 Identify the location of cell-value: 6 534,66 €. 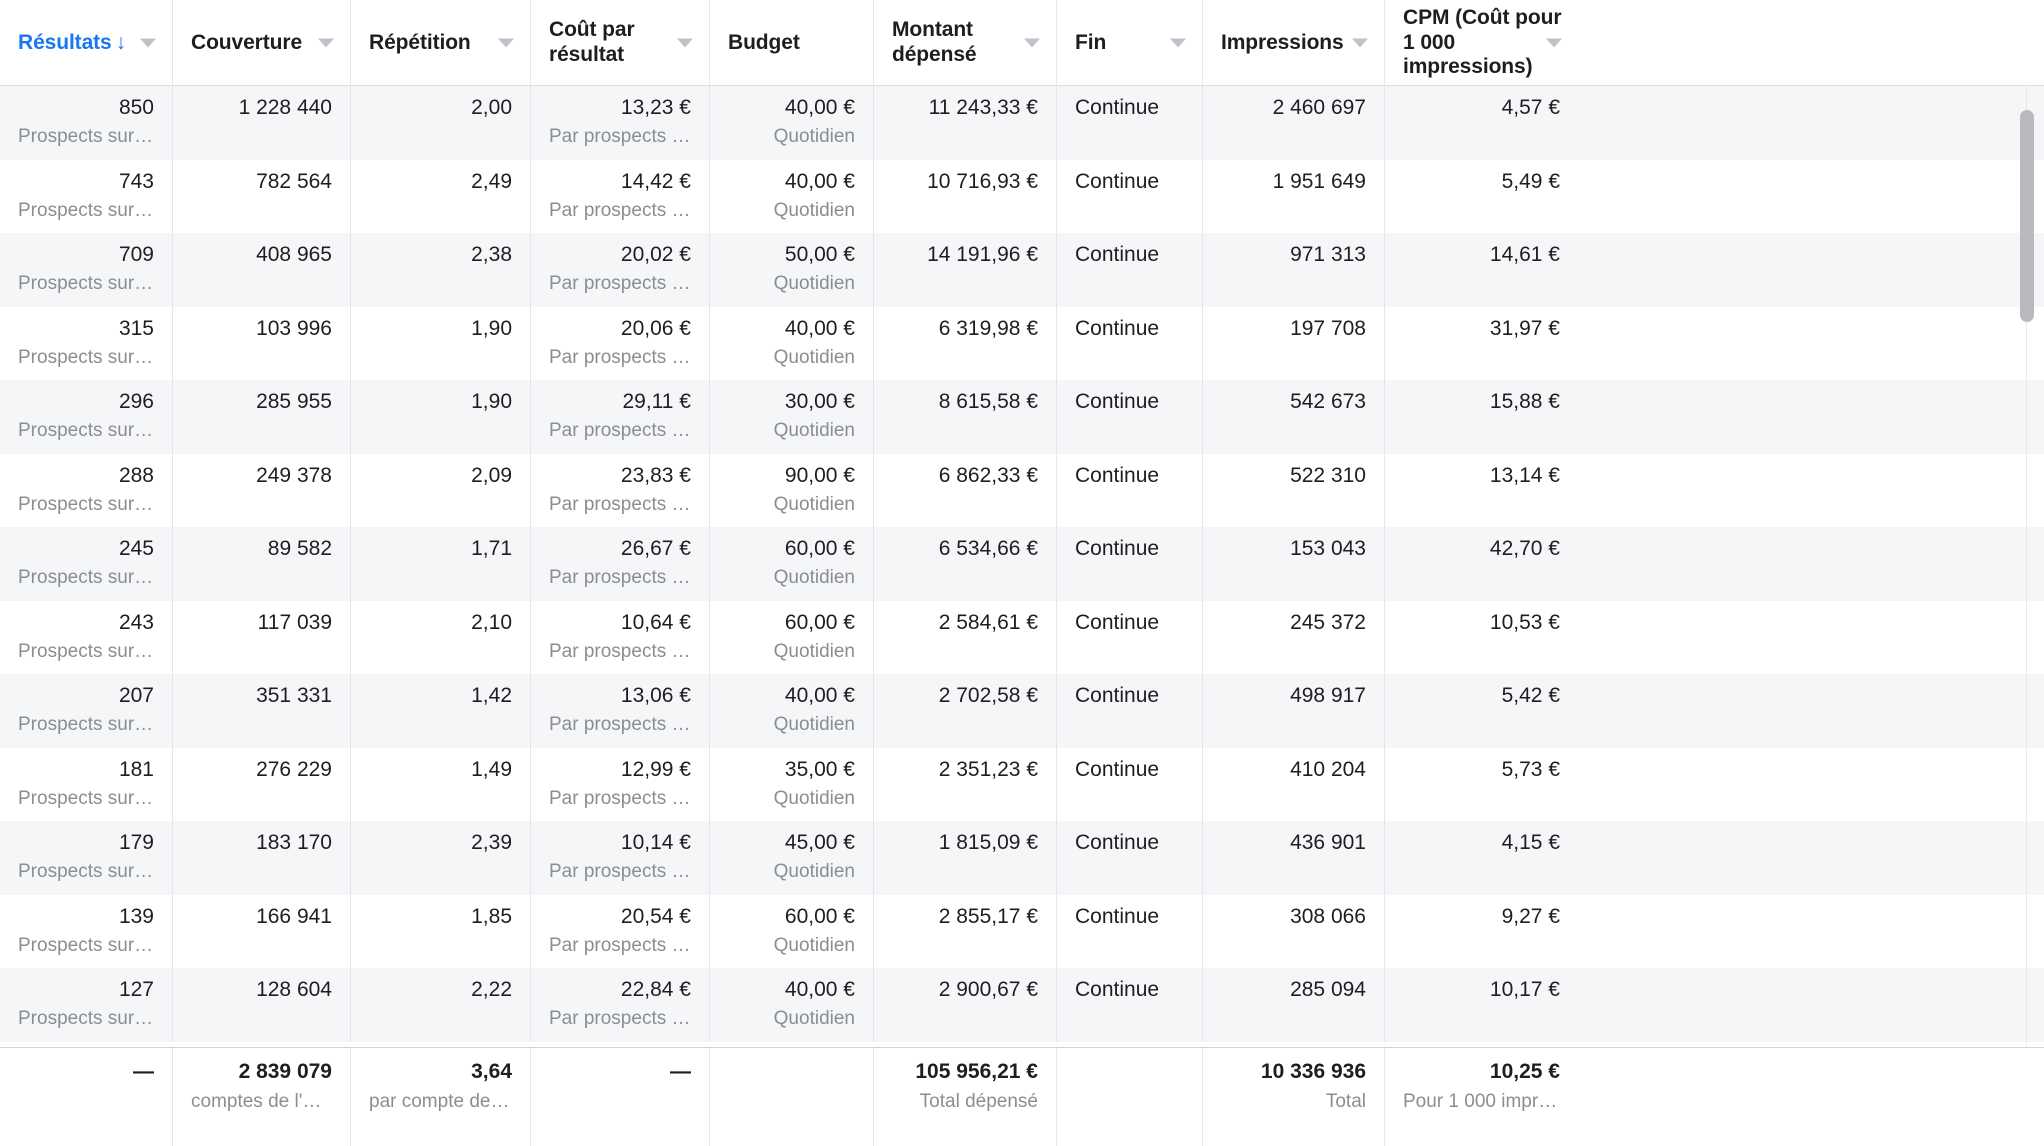
(988, 548).